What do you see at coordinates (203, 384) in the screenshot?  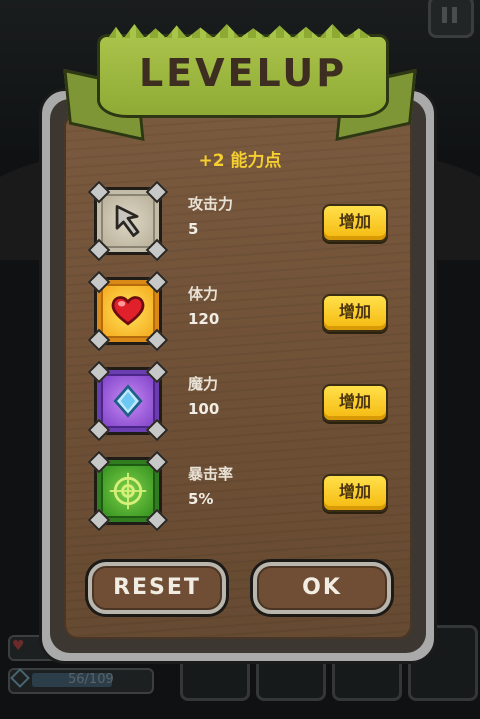 I see `stat-name: 魔力` at bounding box center [203, 384].